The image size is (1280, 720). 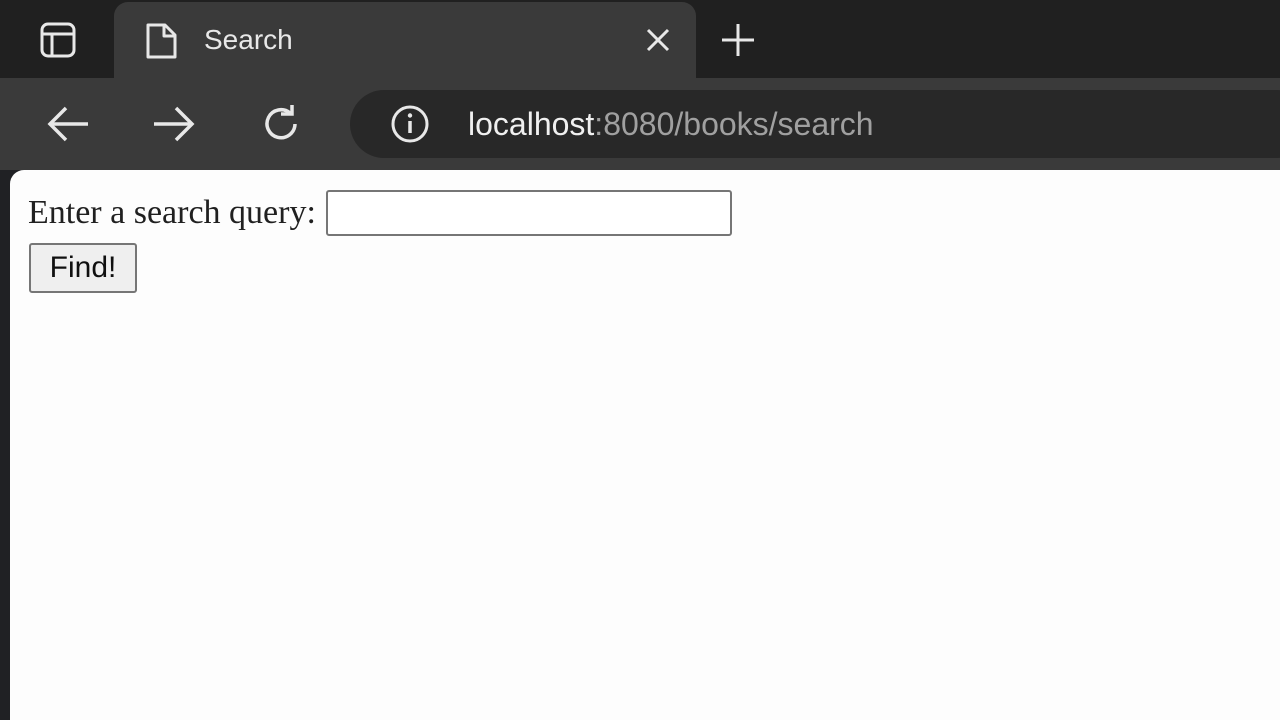 I want to click on search-form: Enter a search query:, so click(x=380, y=213).